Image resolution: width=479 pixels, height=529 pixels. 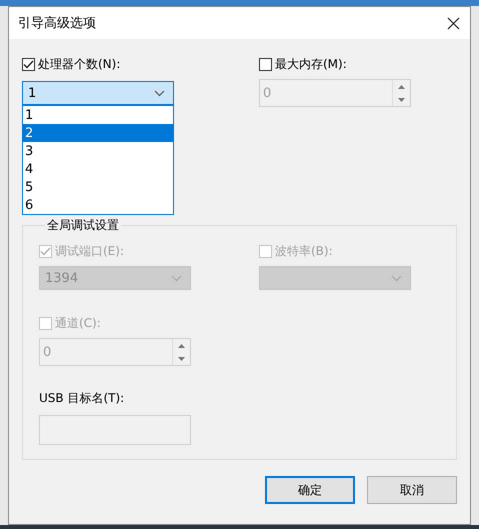 I want to click on dropdown: 1, so click(x=98, y=93).